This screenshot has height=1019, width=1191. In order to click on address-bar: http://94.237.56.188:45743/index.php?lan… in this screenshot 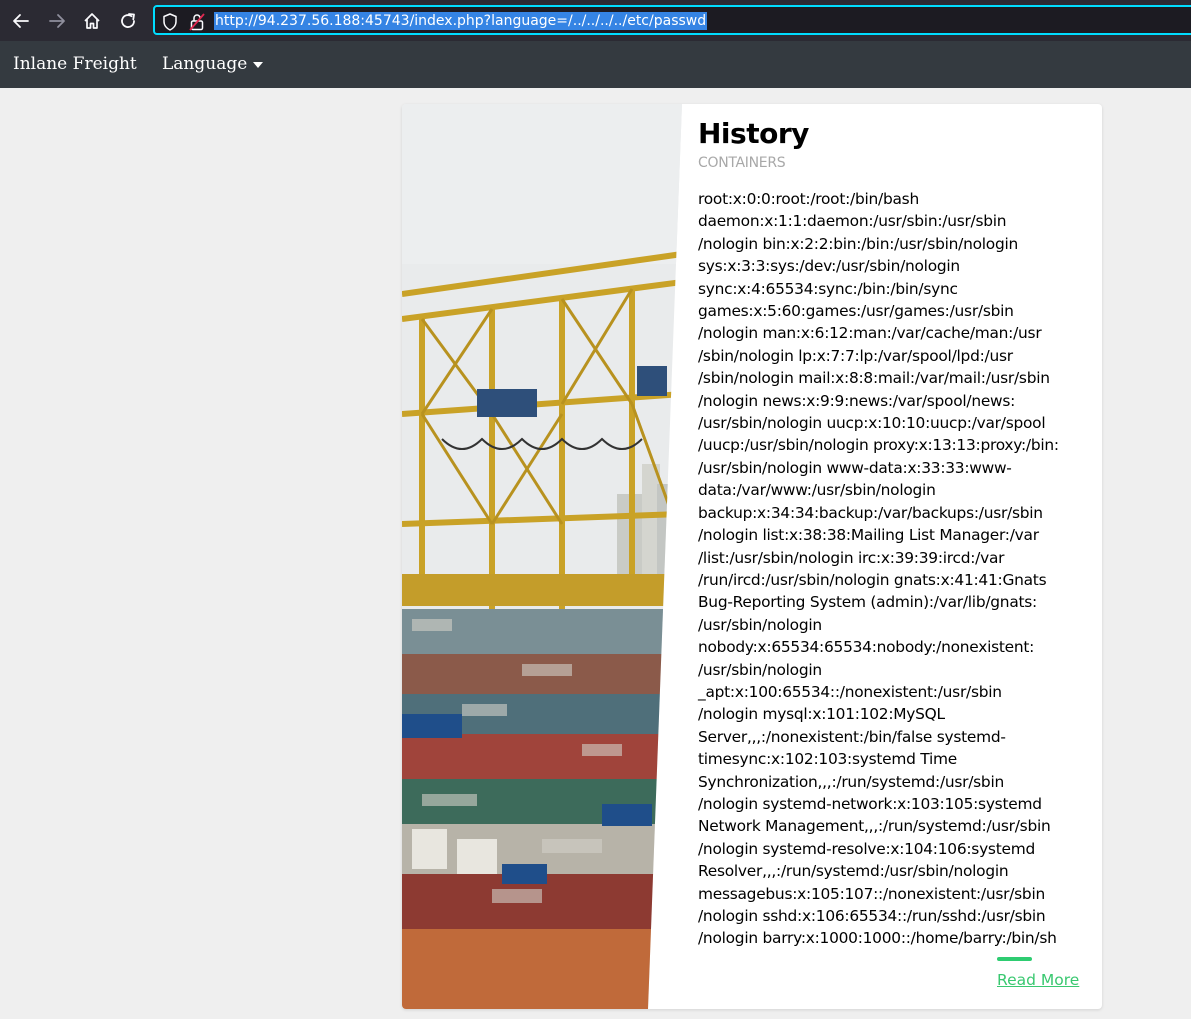, I will do `click(672, 20)`.